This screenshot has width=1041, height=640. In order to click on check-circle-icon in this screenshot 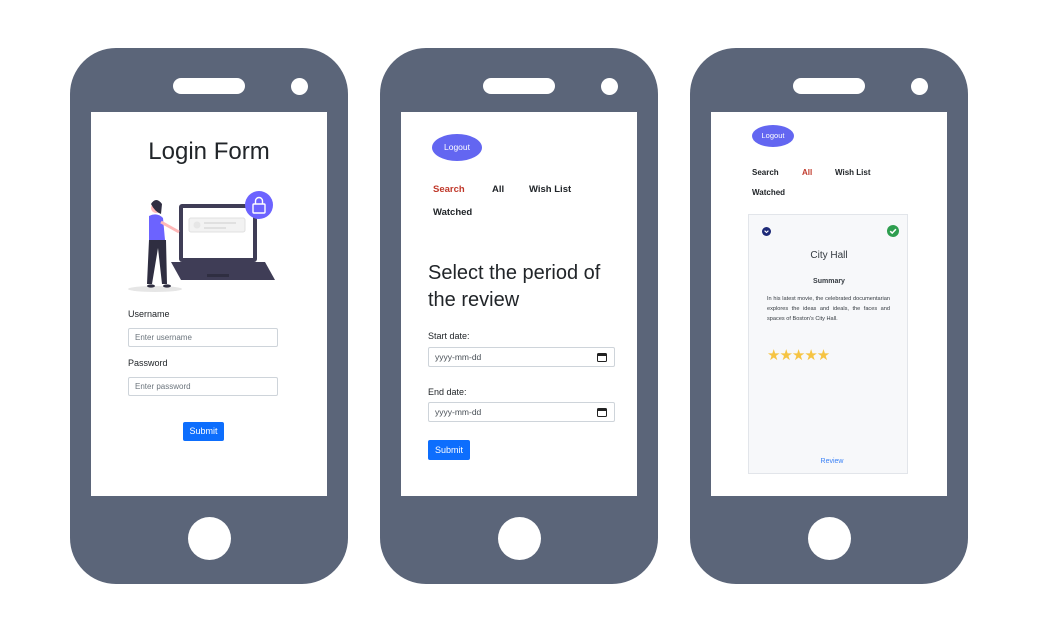, I will do `click(893, 231)`.